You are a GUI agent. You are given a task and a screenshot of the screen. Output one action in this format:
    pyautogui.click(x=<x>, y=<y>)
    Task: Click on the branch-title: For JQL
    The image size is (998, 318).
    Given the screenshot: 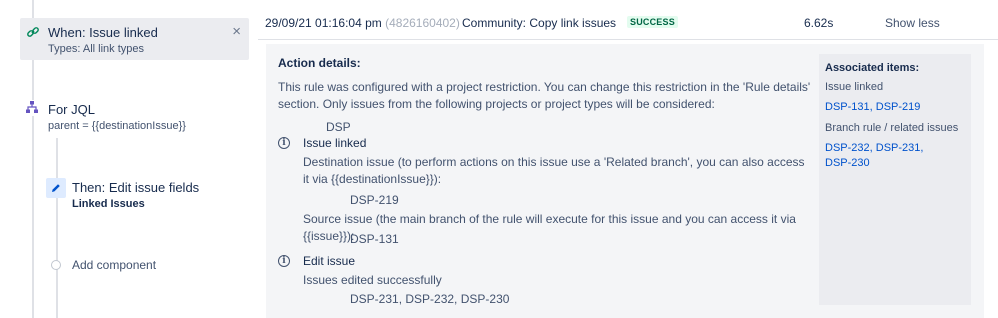 What is the action you would take?
    pyautogui.click(x=71, y=109)
    